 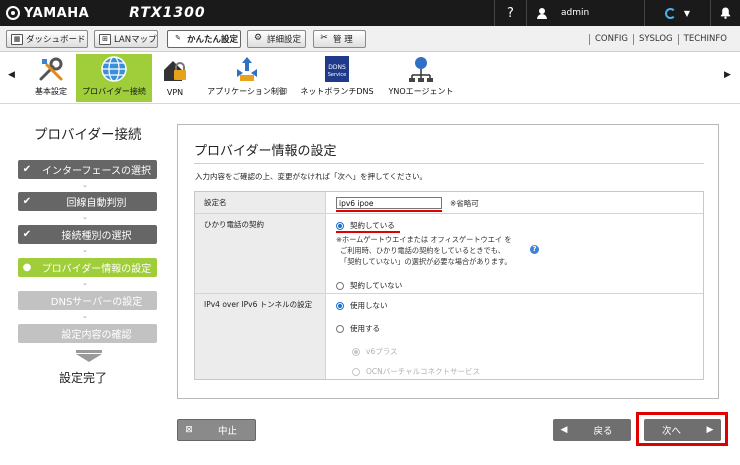 I want to click on user-name: admin, so click(x=575, y=13).